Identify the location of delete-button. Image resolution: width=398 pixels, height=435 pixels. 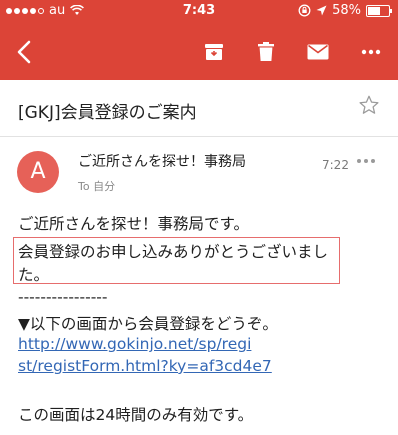
(266, 52).